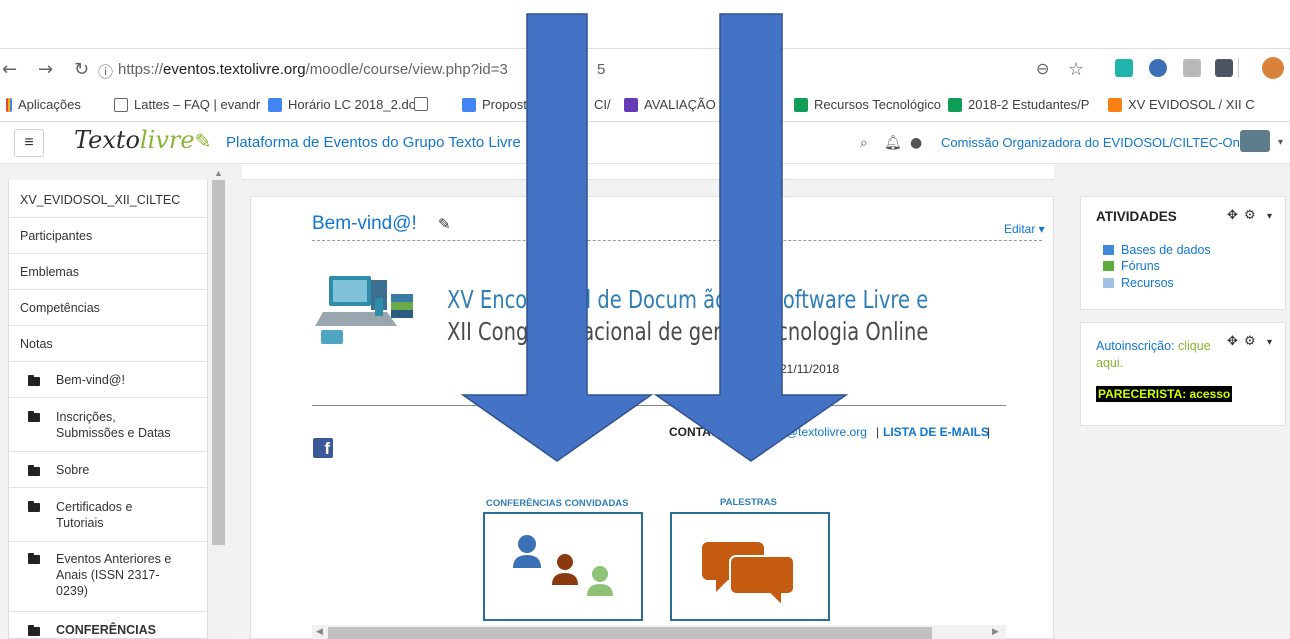 Image resolution: width=1290 pixels, height=639 pixels. Describe the element at coordinates (557, 237) in the screenshot. I see `down-arrow-left` at that location.